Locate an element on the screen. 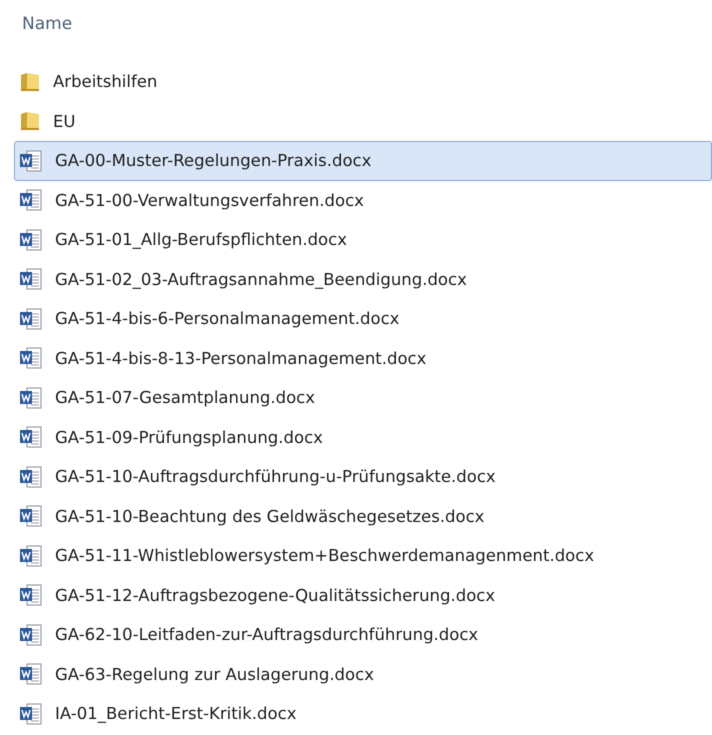 This screenshot has width=712, height=735. file-row: GA-51-00-Verwaltungsverfahren.docx is located at coordinates (363, 200).